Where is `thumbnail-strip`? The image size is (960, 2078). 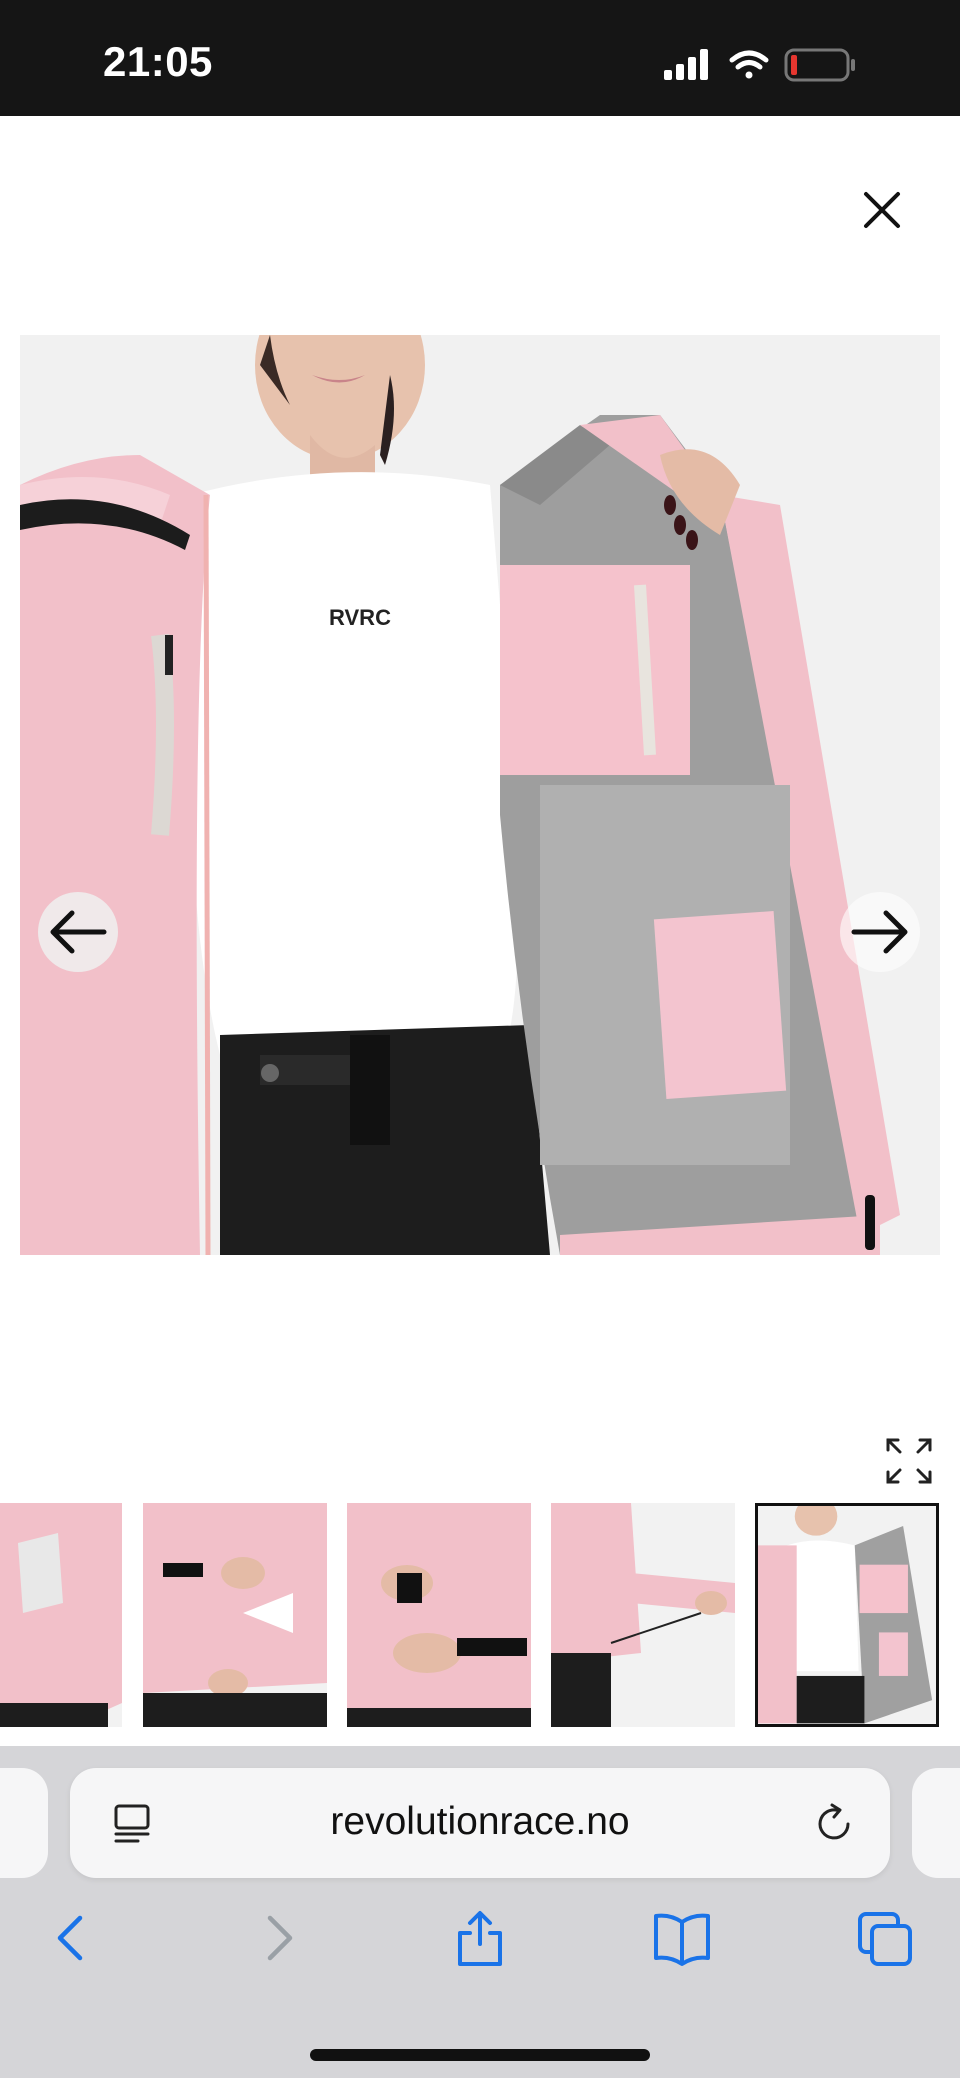
thumbnail-strip is located at coordinates (480, 1616).